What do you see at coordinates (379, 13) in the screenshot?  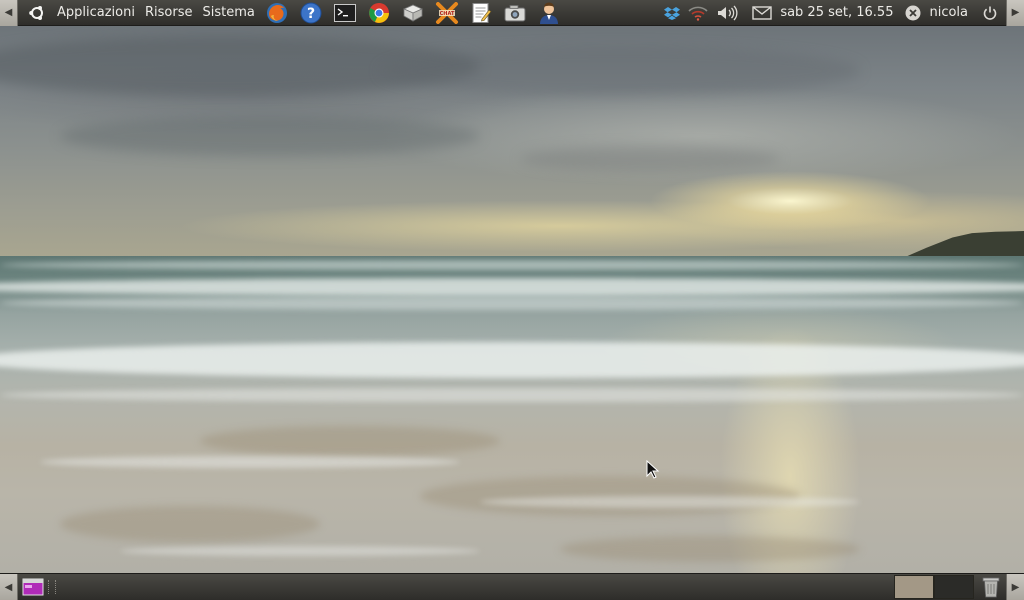 I see `chromium-icon` at bounding box center [379, 13].